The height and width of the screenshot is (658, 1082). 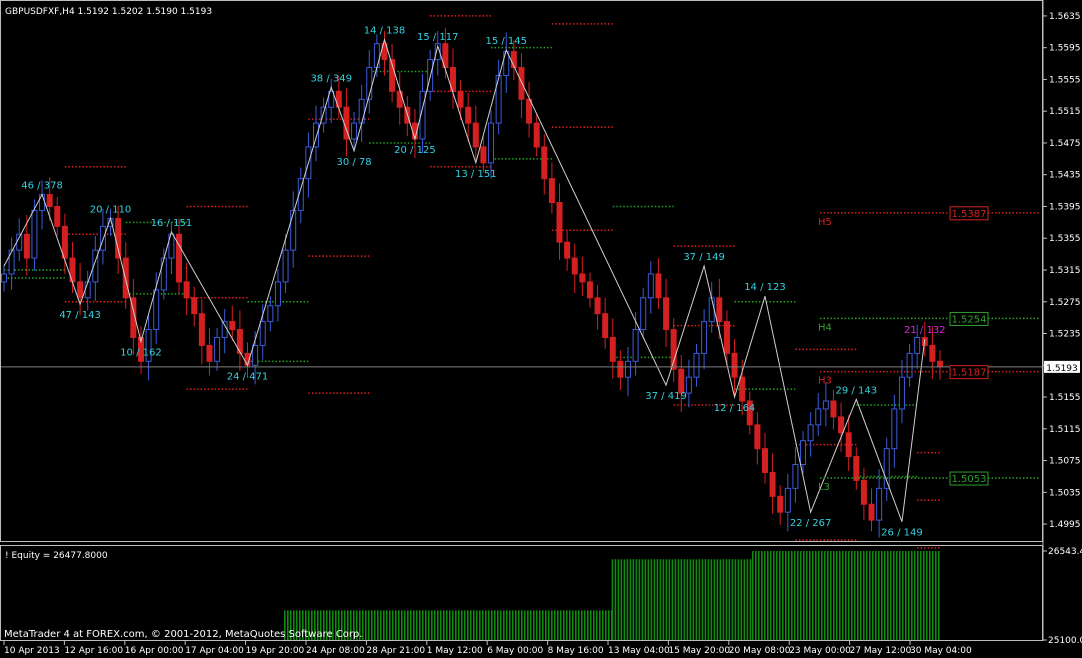 I want to click on swing-label: 20 / 125, so click(x=415, y=150).